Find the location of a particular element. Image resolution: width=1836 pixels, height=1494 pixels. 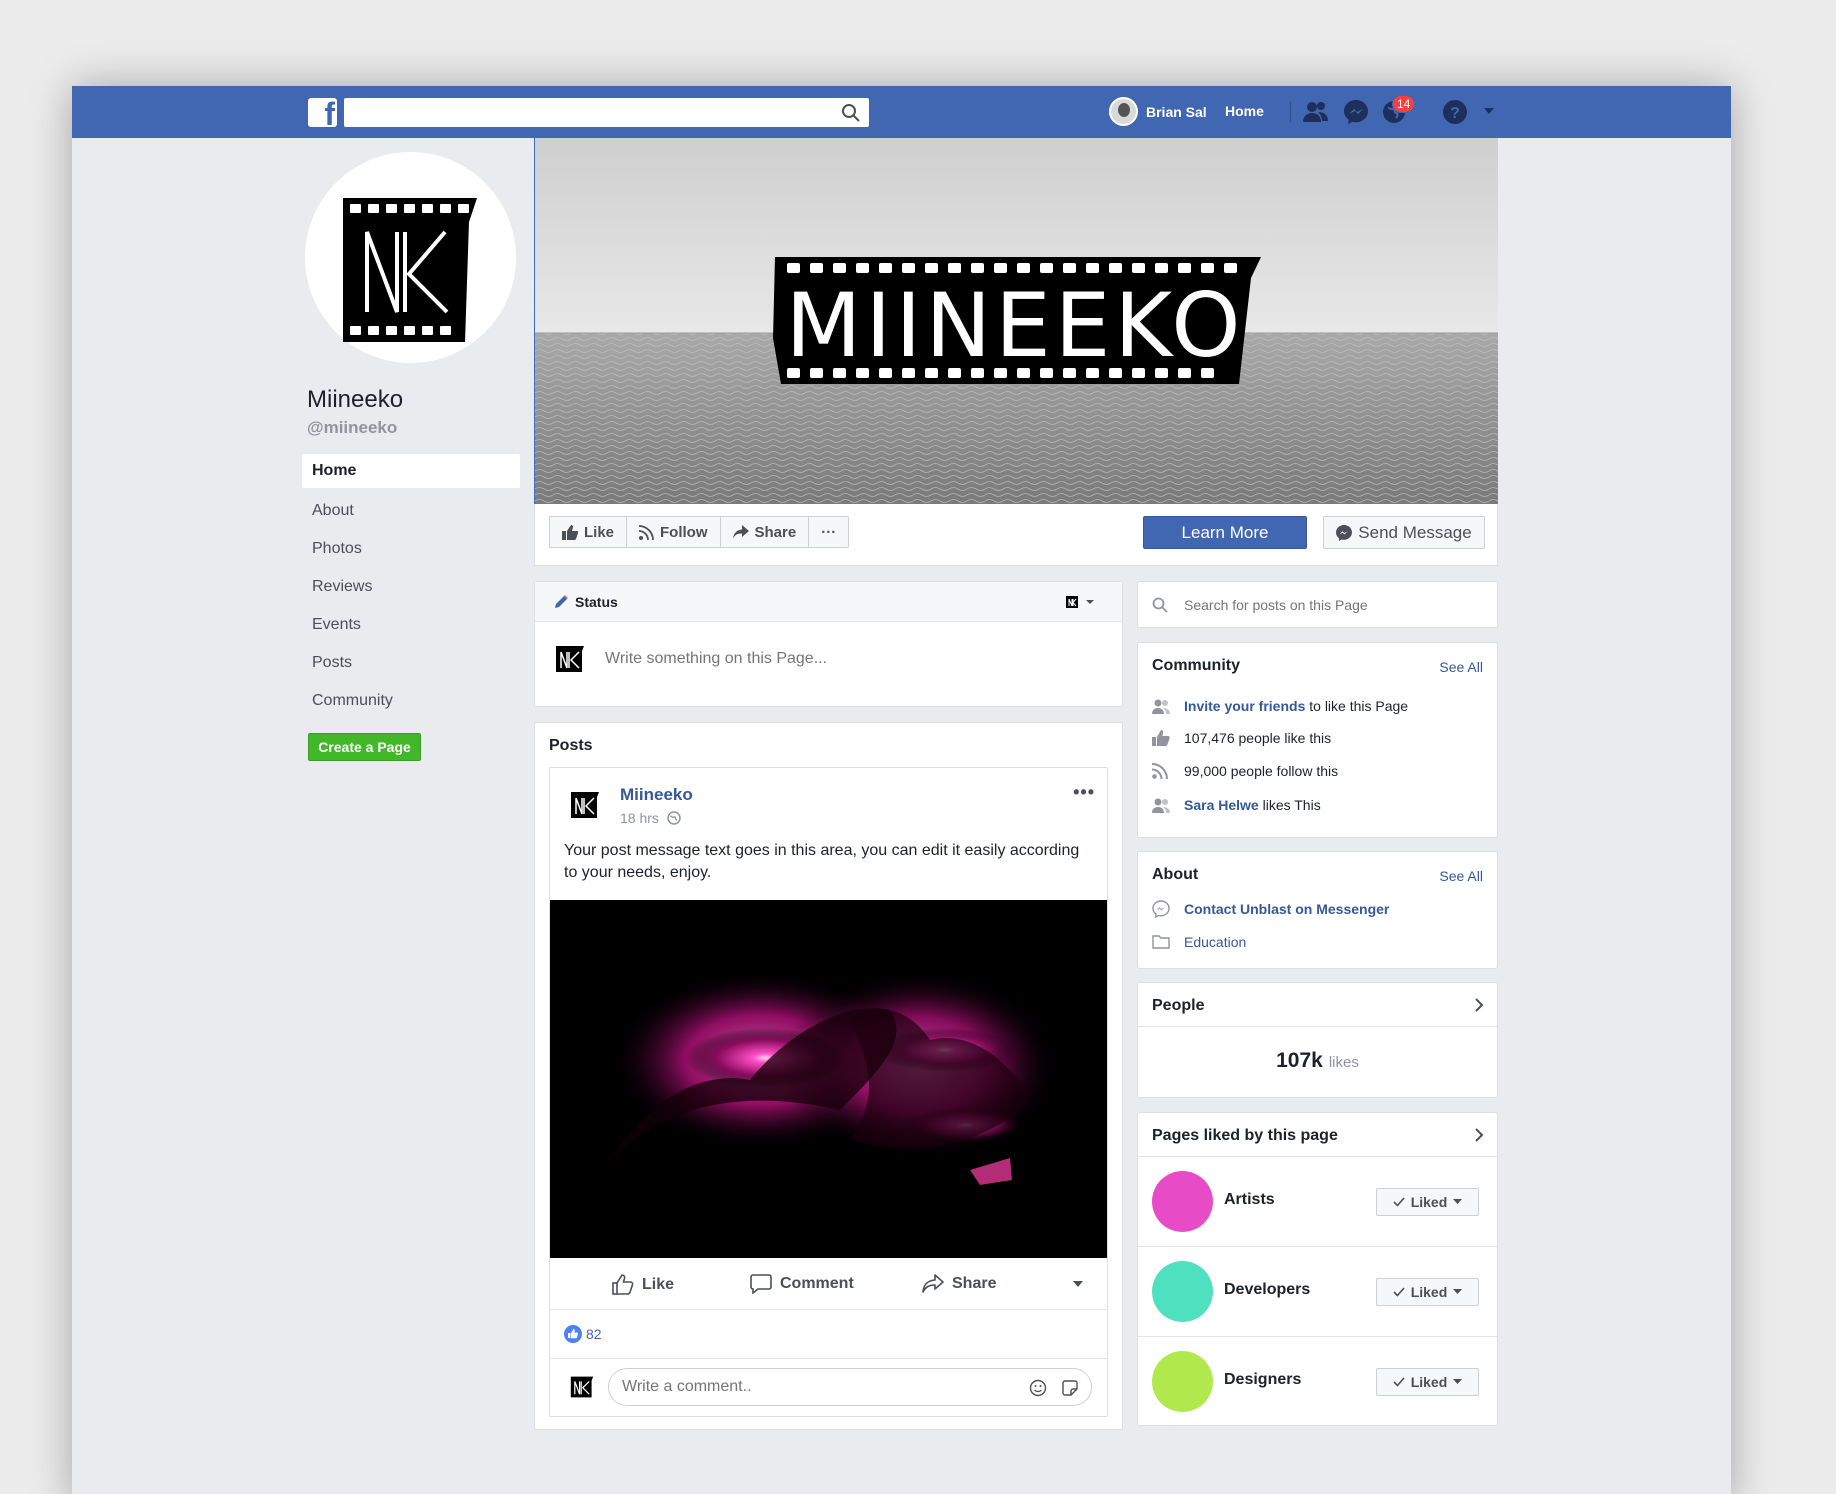

nav-user-profile: Brian Sal is located at coordinates (1158, 111).